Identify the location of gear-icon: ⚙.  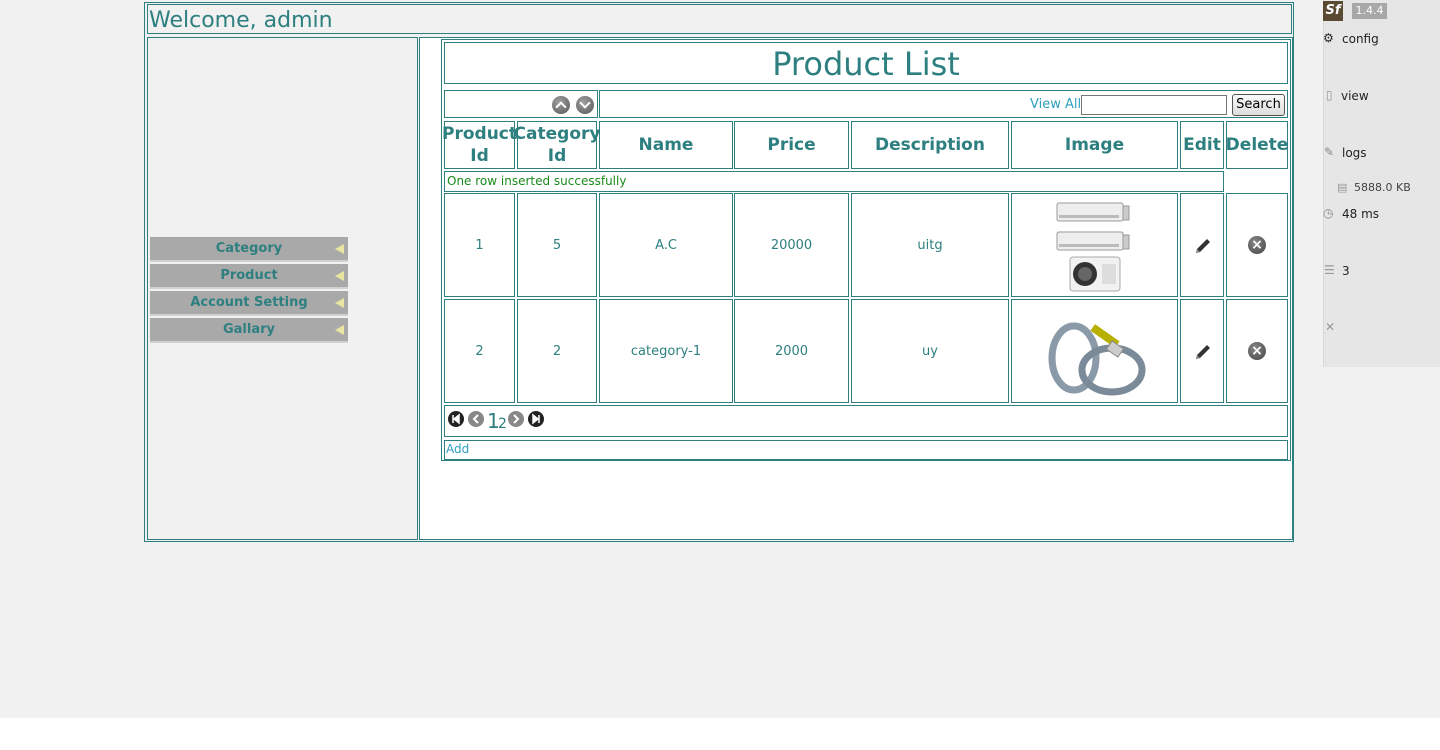
(1328, 38).